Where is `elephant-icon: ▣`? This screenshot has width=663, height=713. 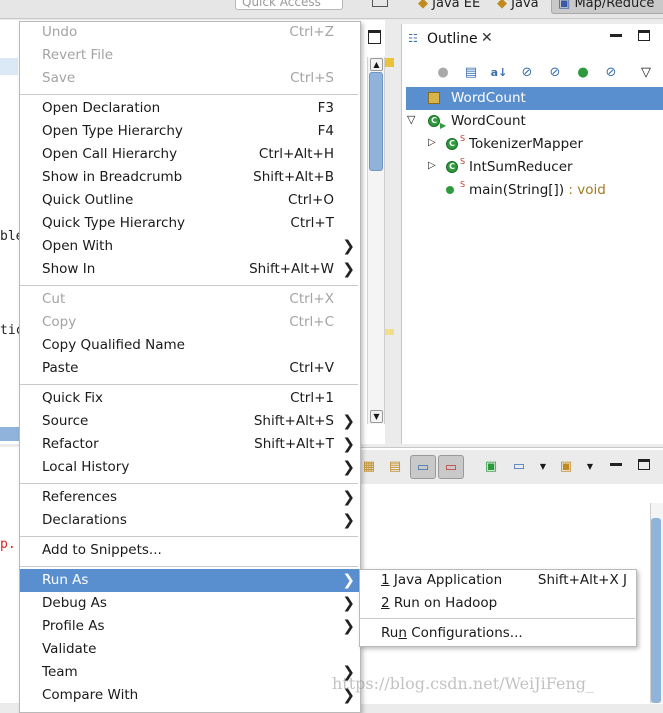
elephant-icon: ▣ is located at coordinates (564, 5).